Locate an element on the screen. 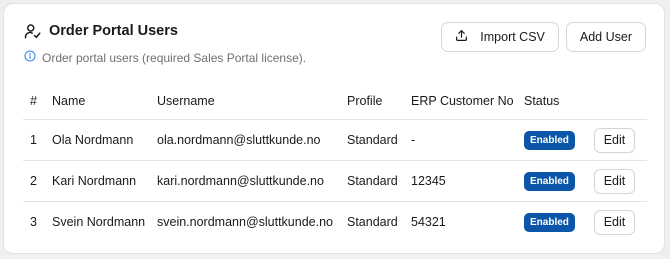 This screenshot has width=670, height=259. column-header-username: Username is located at coordinates (252, 101).